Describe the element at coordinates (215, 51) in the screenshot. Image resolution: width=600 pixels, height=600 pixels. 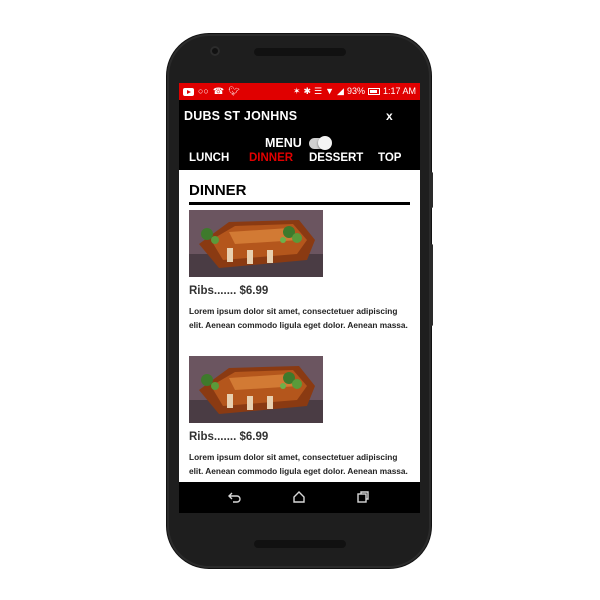
I see `front-camera-icon` at that location.